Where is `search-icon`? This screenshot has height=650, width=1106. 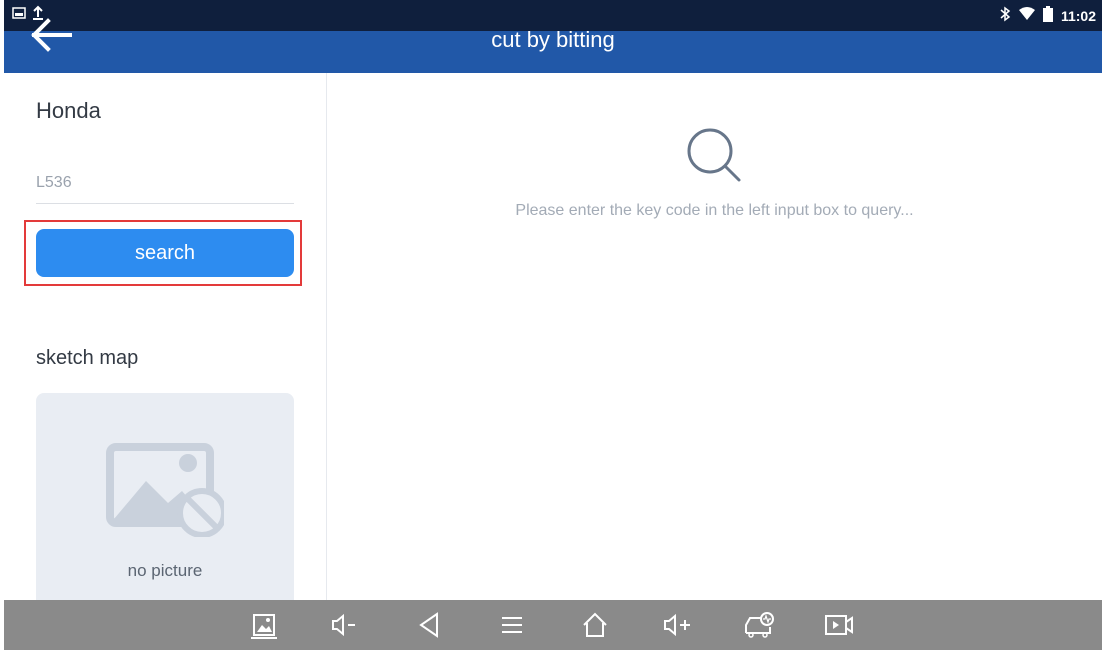
search-icon is located at coordinates (714, 157).